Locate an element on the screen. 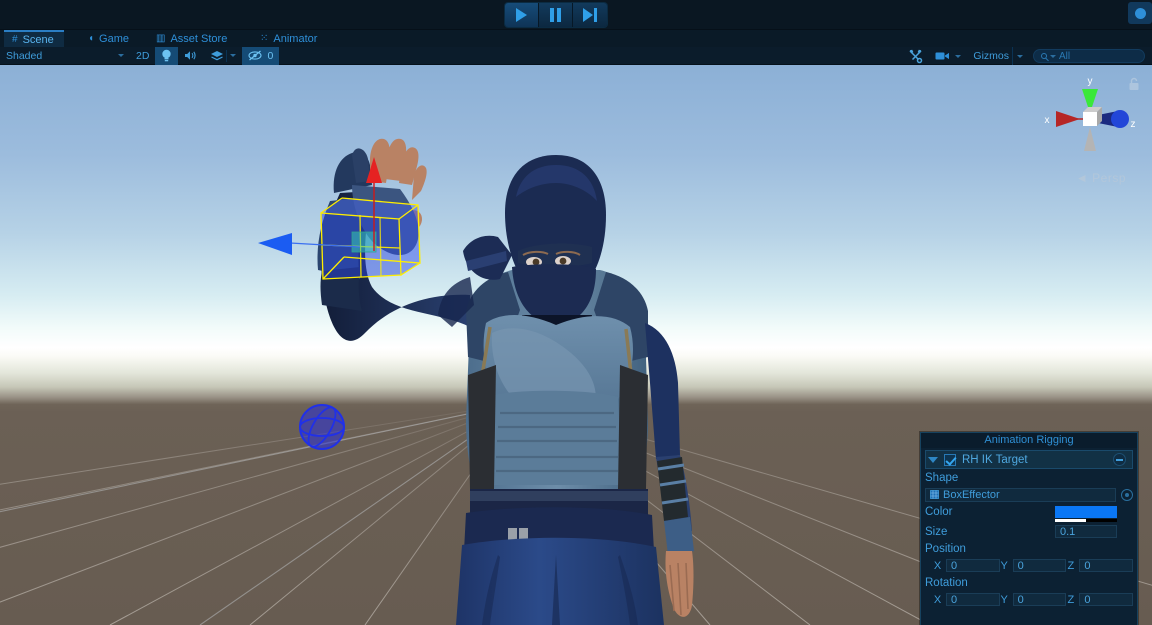 This screenshot has width=1152, height=625. object-picker-target-icon is located at coordinates (1127, 494).